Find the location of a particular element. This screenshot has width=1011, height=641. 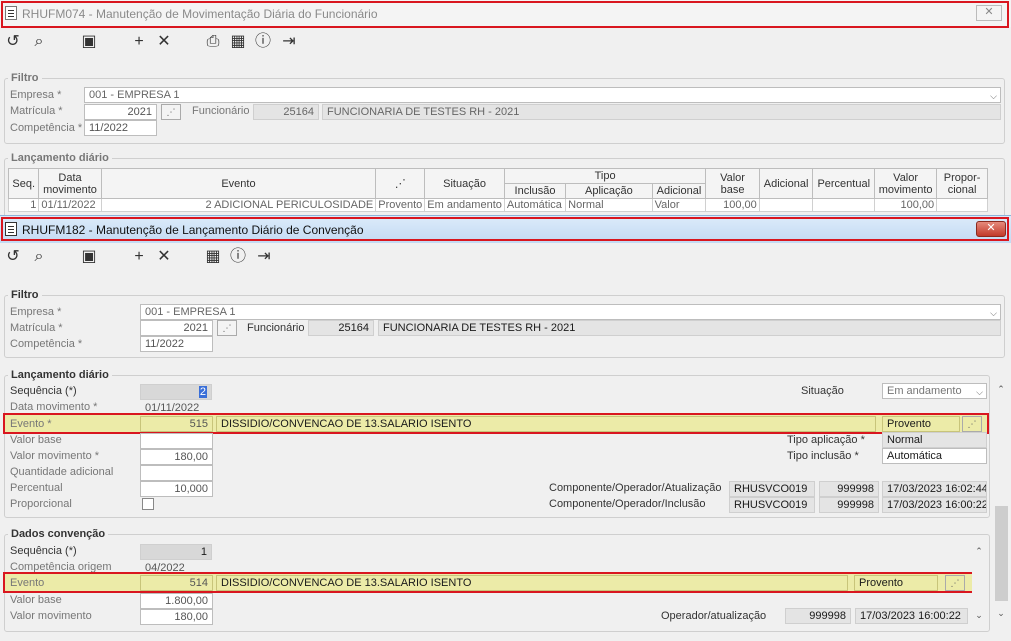

conv-operador-data: 17/03/2023 16:00:22 is located at coordinates (911, 616).